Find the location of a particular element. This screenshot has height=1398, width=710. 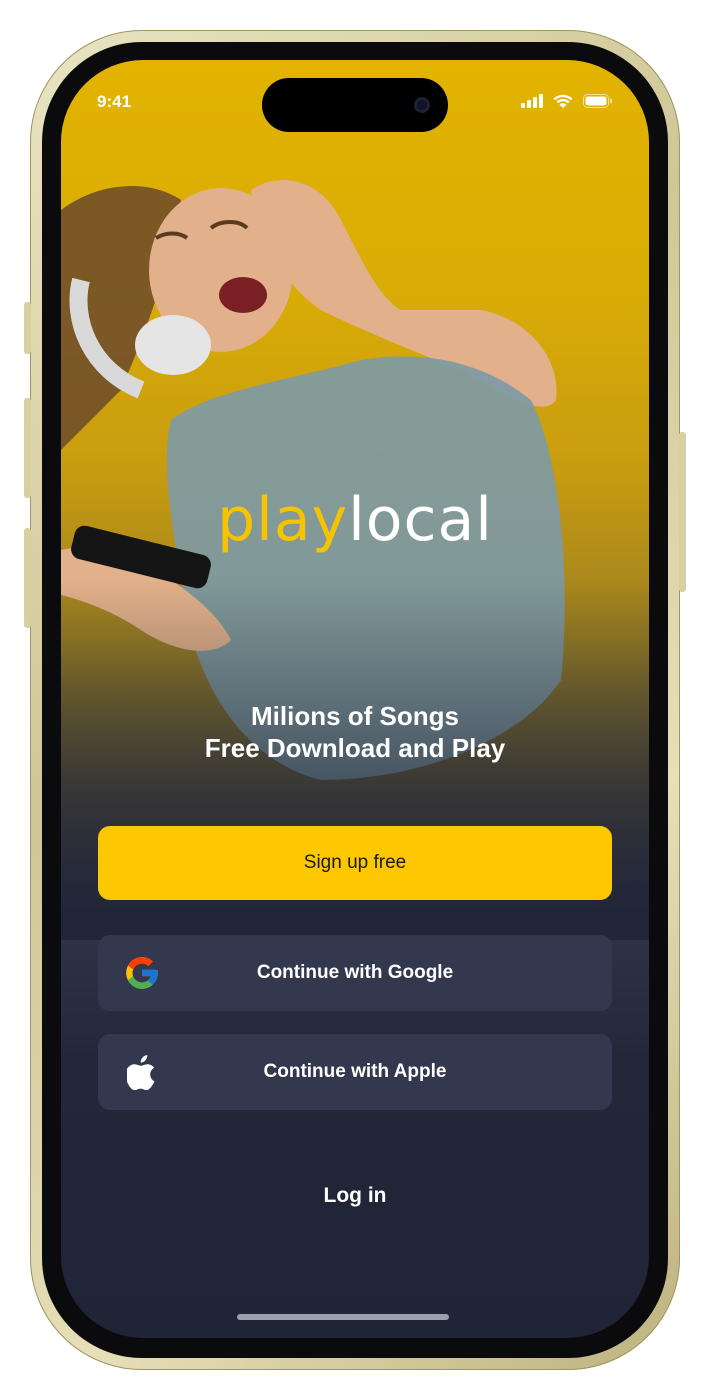

google-button-label: Continue with Google is located at coordinates (355, 972).